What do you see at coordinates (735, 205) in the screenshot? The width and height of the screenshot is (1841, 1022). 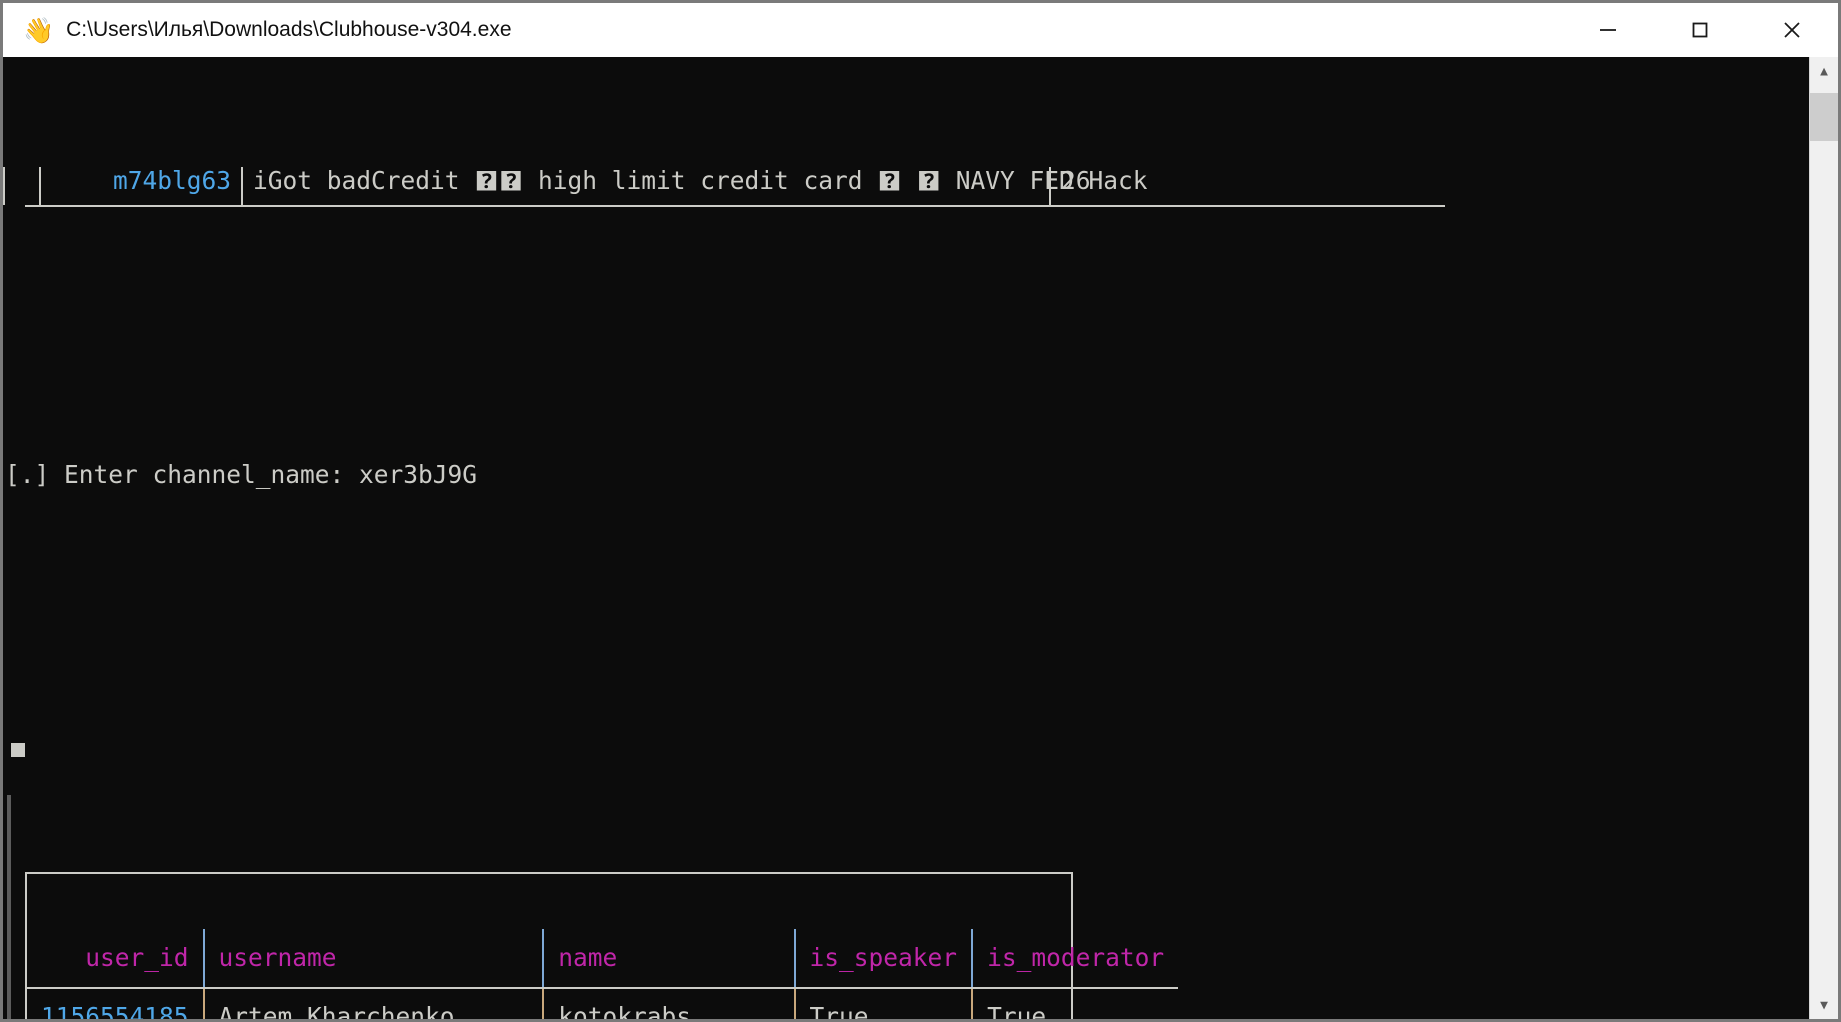 I see `fragment-bottom-rule` at bounding box center [735, 205].